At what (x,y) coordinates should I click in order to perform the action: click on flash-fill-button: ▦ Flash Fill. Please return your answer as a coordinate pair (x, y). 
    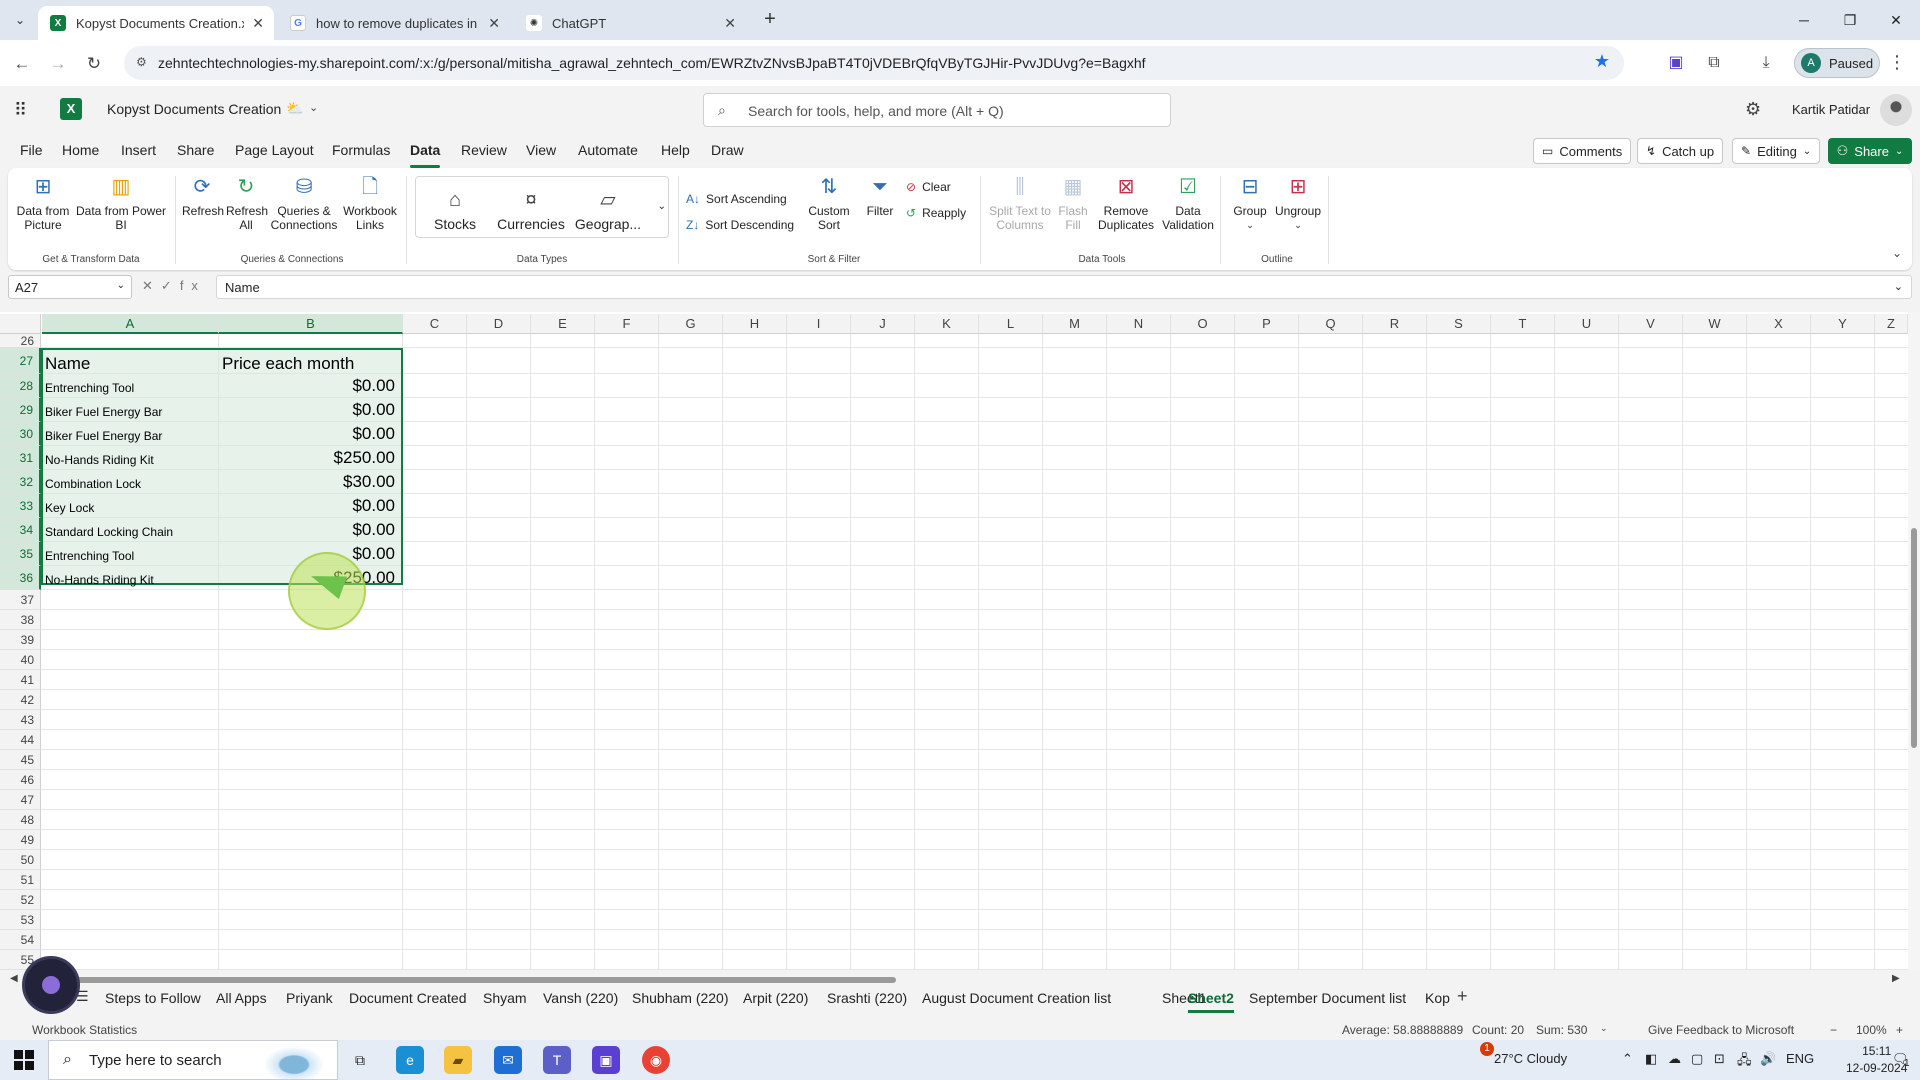
    Looking at the image, I should click on (1073, 203).